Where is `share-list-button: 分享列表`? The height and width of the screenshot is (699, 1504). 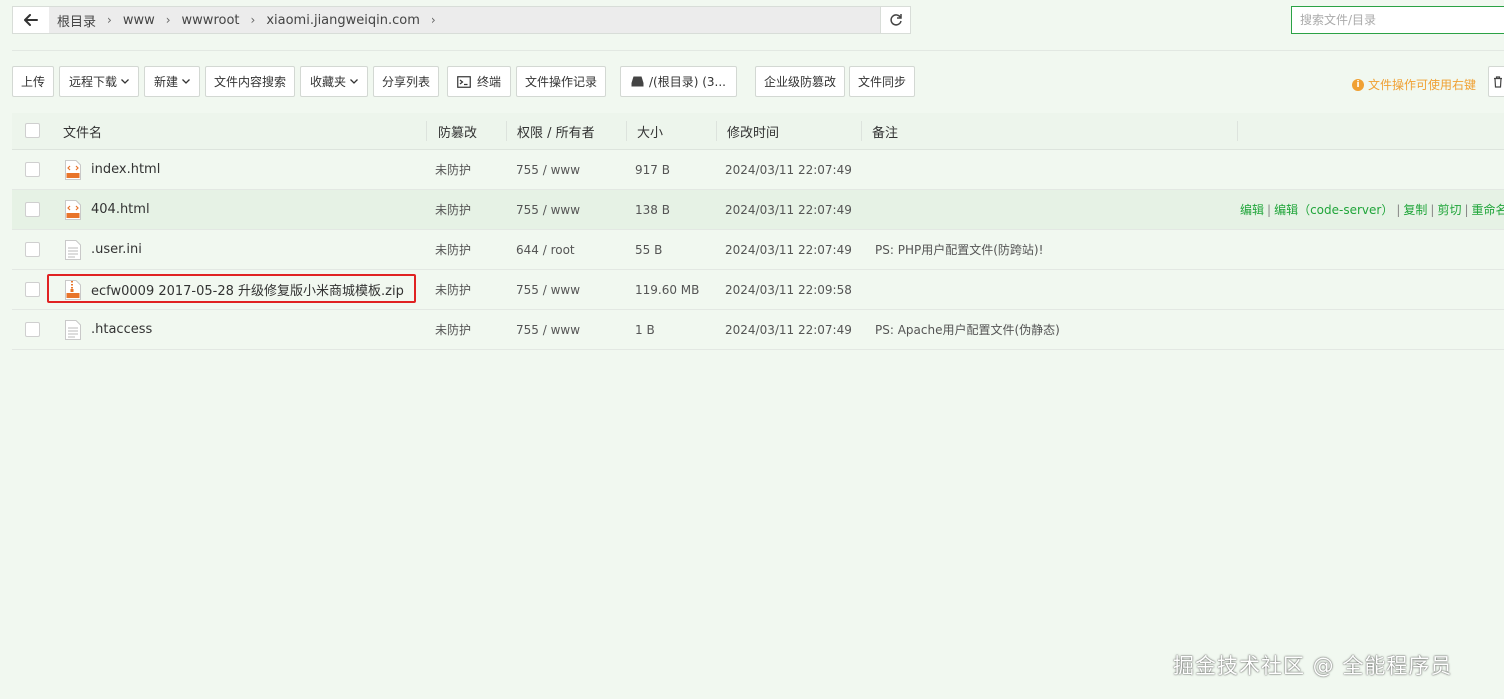 share-list-button: 分享列表 is located at coordinates (406, 81).